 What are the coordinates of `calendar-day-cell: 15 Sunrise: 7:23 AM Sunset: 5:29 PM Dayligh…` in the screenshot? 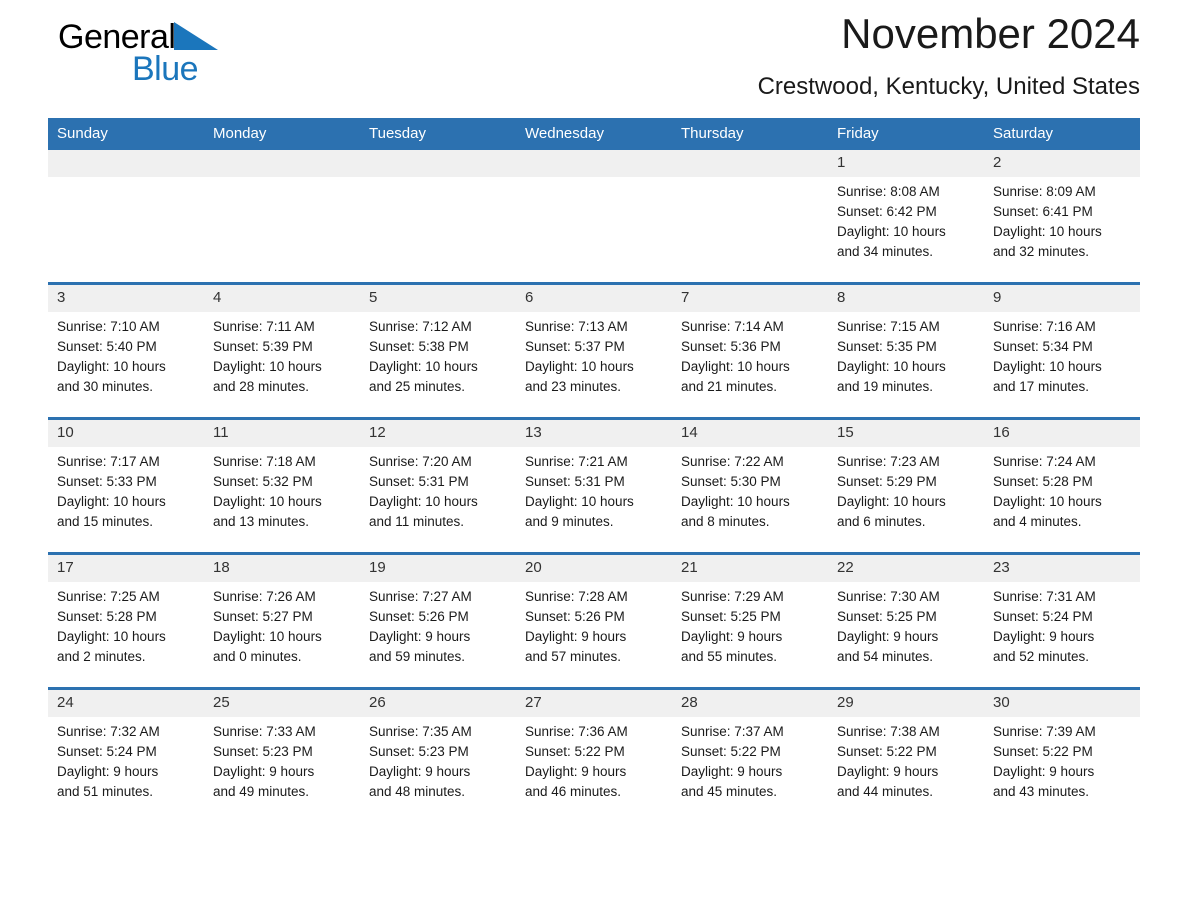 It's located at (906, 485).